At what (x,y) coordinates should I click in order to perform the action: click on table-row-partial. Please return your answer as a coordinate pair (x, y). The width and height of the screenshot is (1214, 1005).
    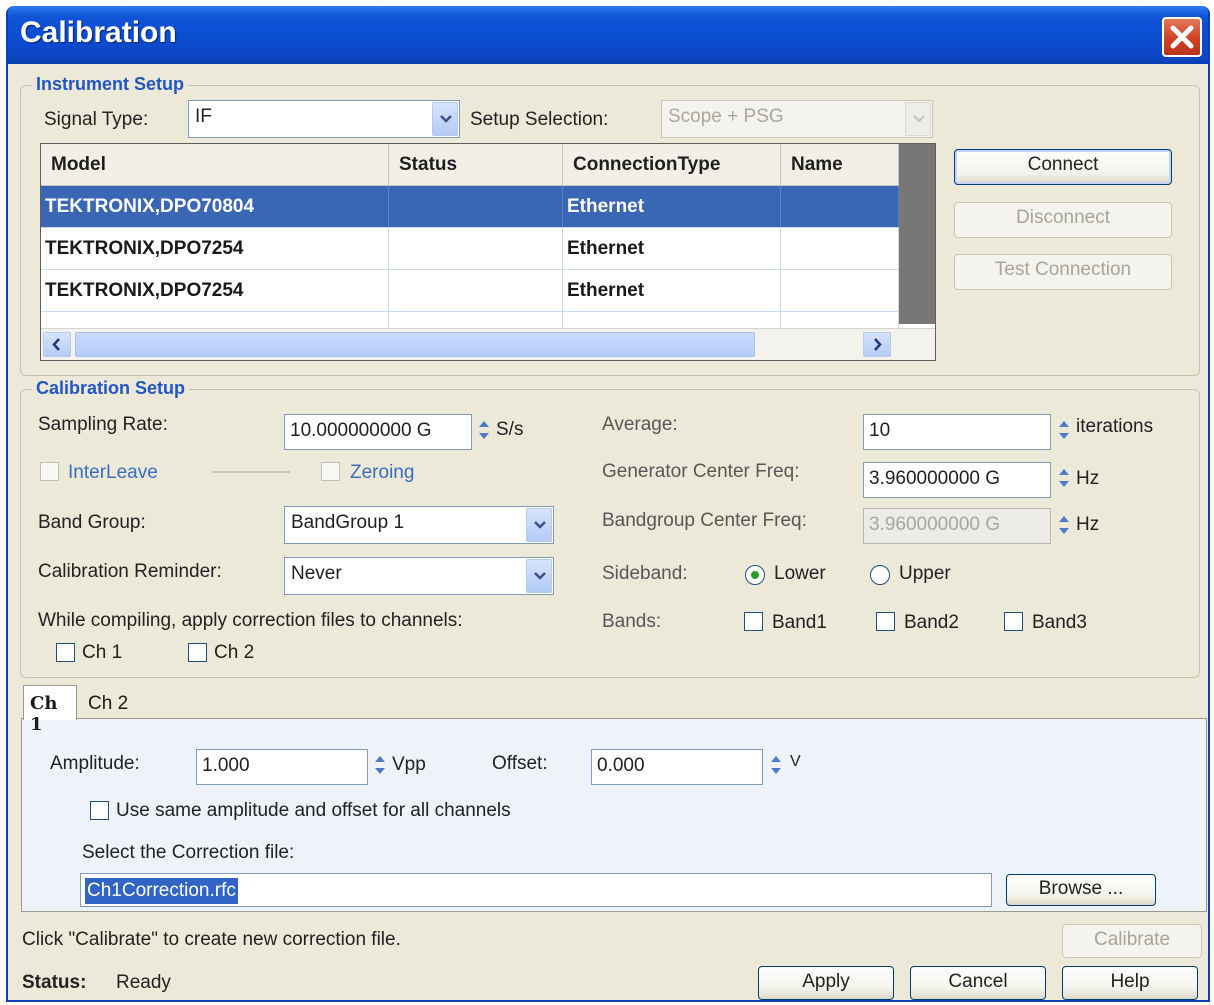
    Looking at the image, I should click on (470, 320).